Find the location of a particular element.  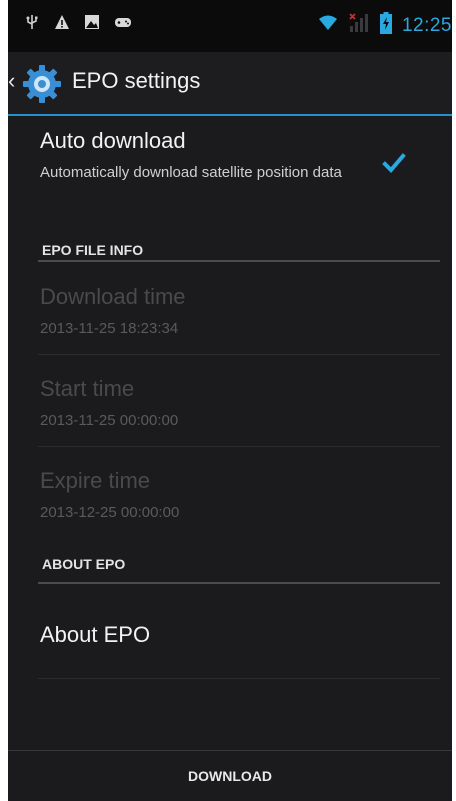

bottom-button-bar: DOWNLOAD is located at coordinates (230, 775).